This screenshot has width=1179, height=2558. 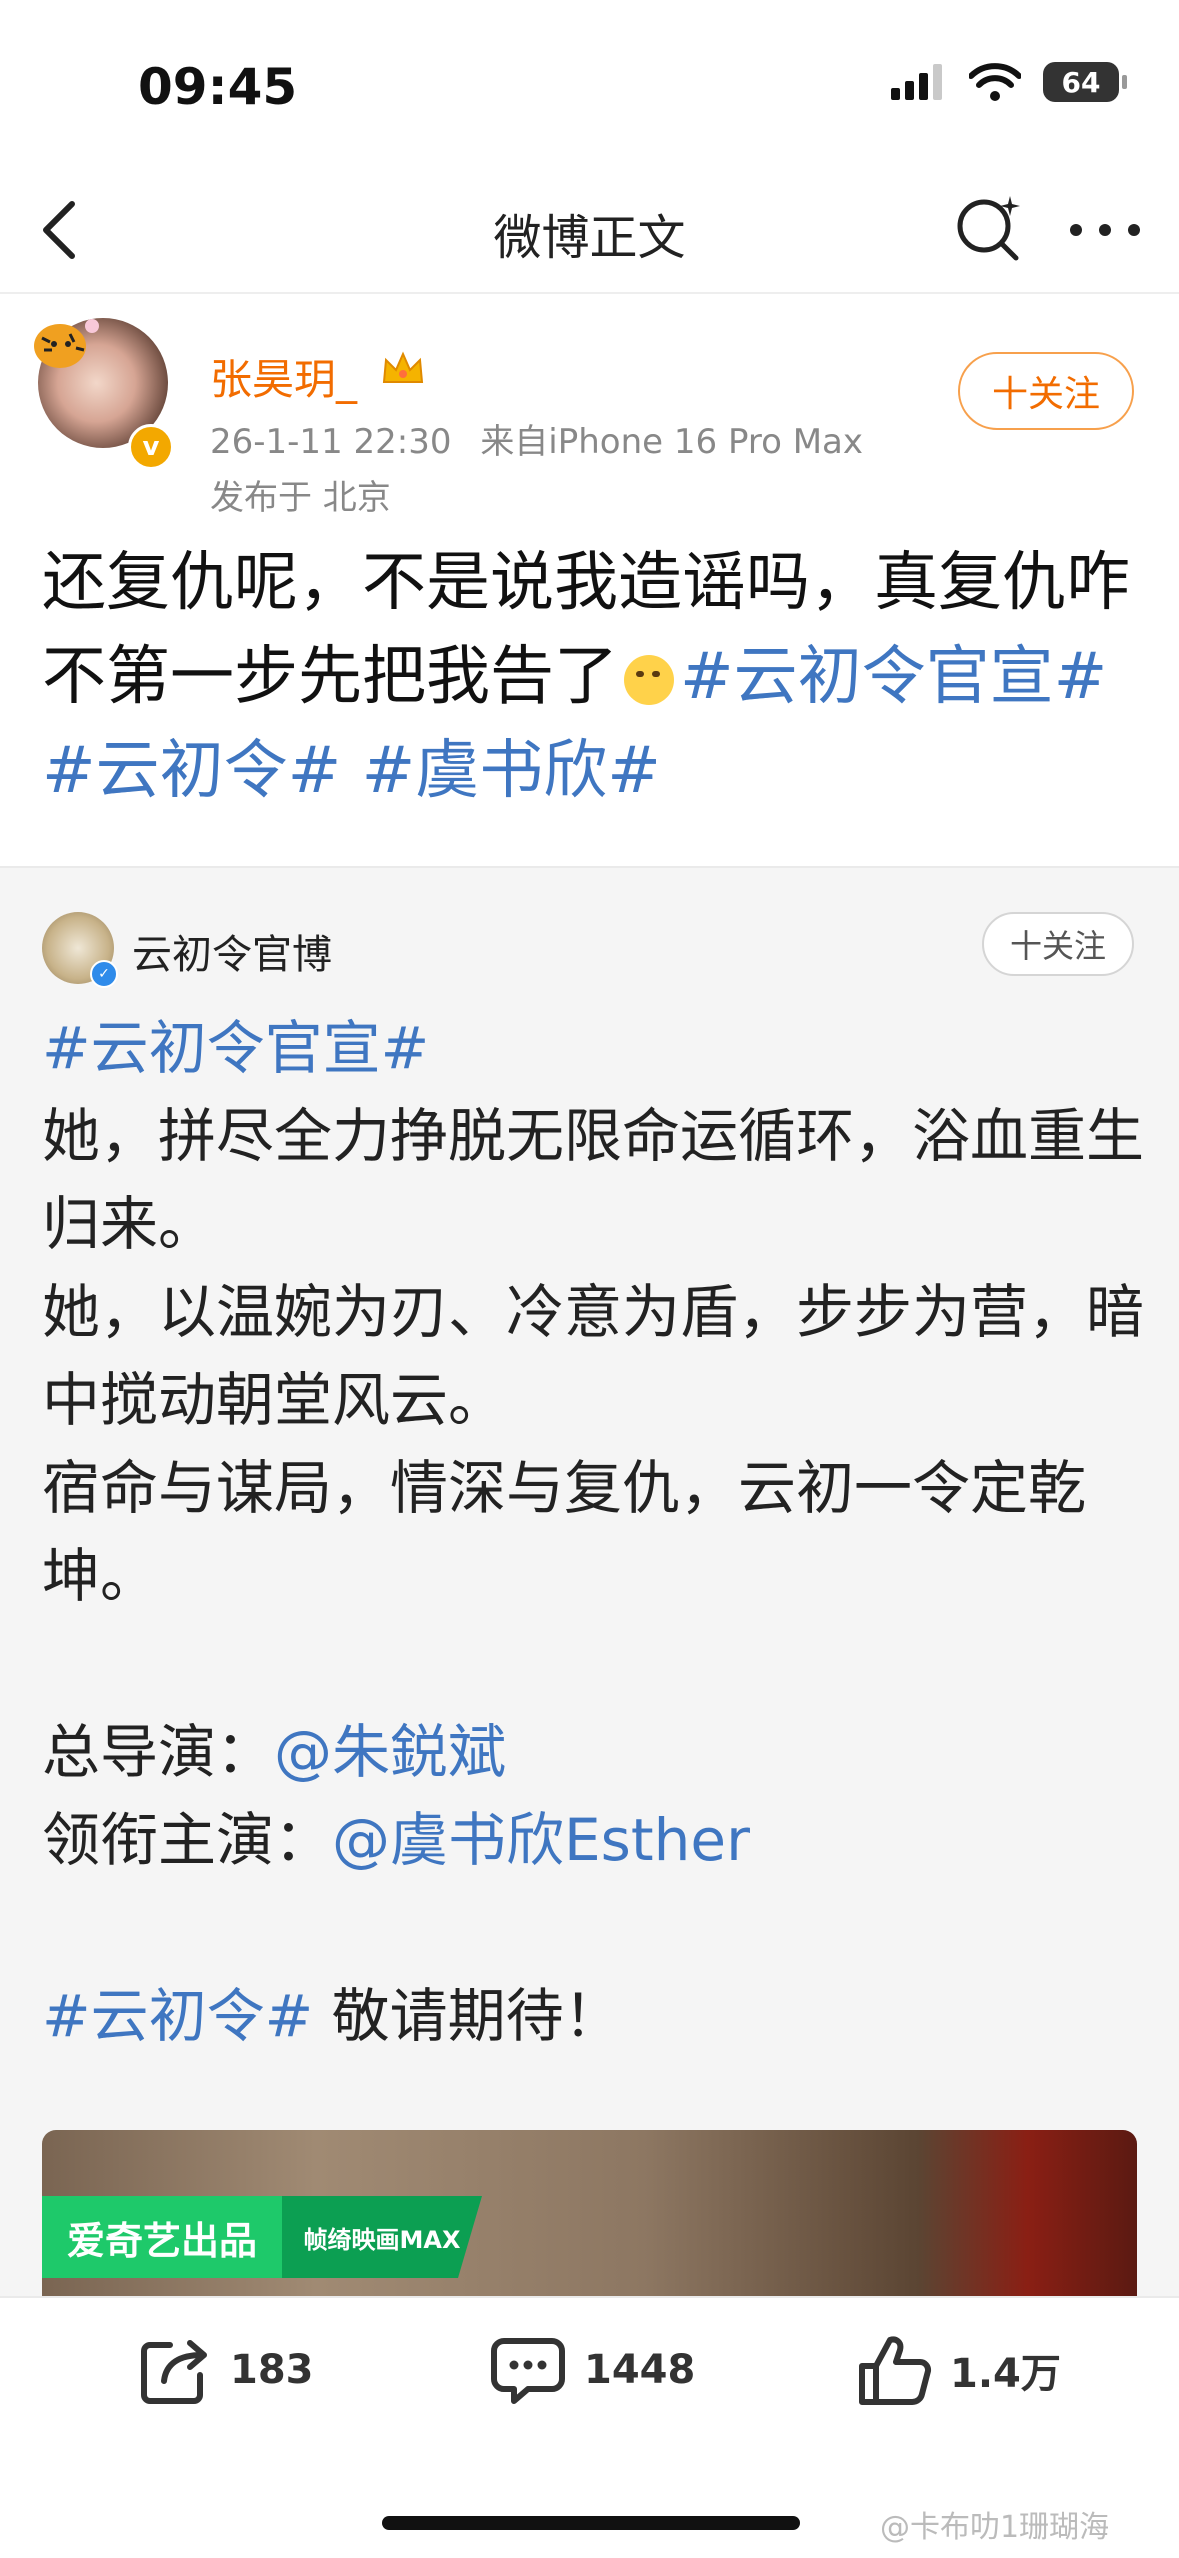 I want to click on repost-line: 她，拼尽全力挣脱无限命运循环，浴血重生归来。, so click(x=593, y=1180).